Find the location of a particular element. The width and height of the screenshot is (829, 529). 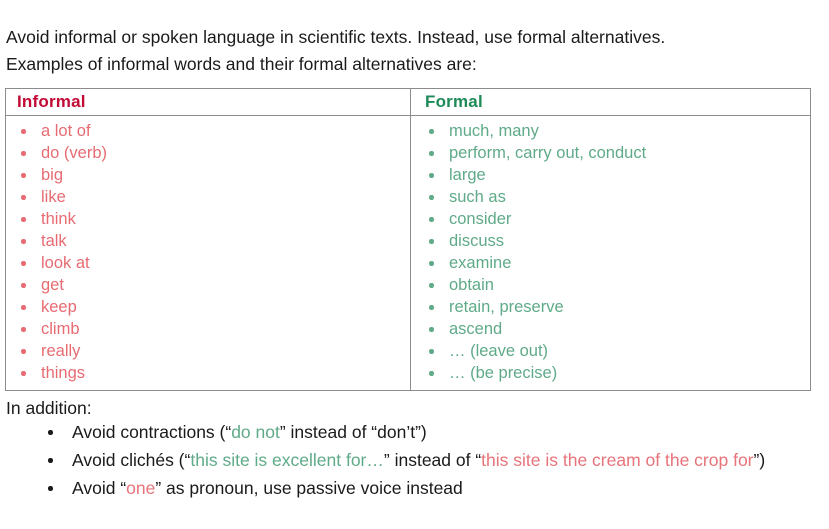

formal-word-item: retain, preserve is located at coordinates (610, 307).